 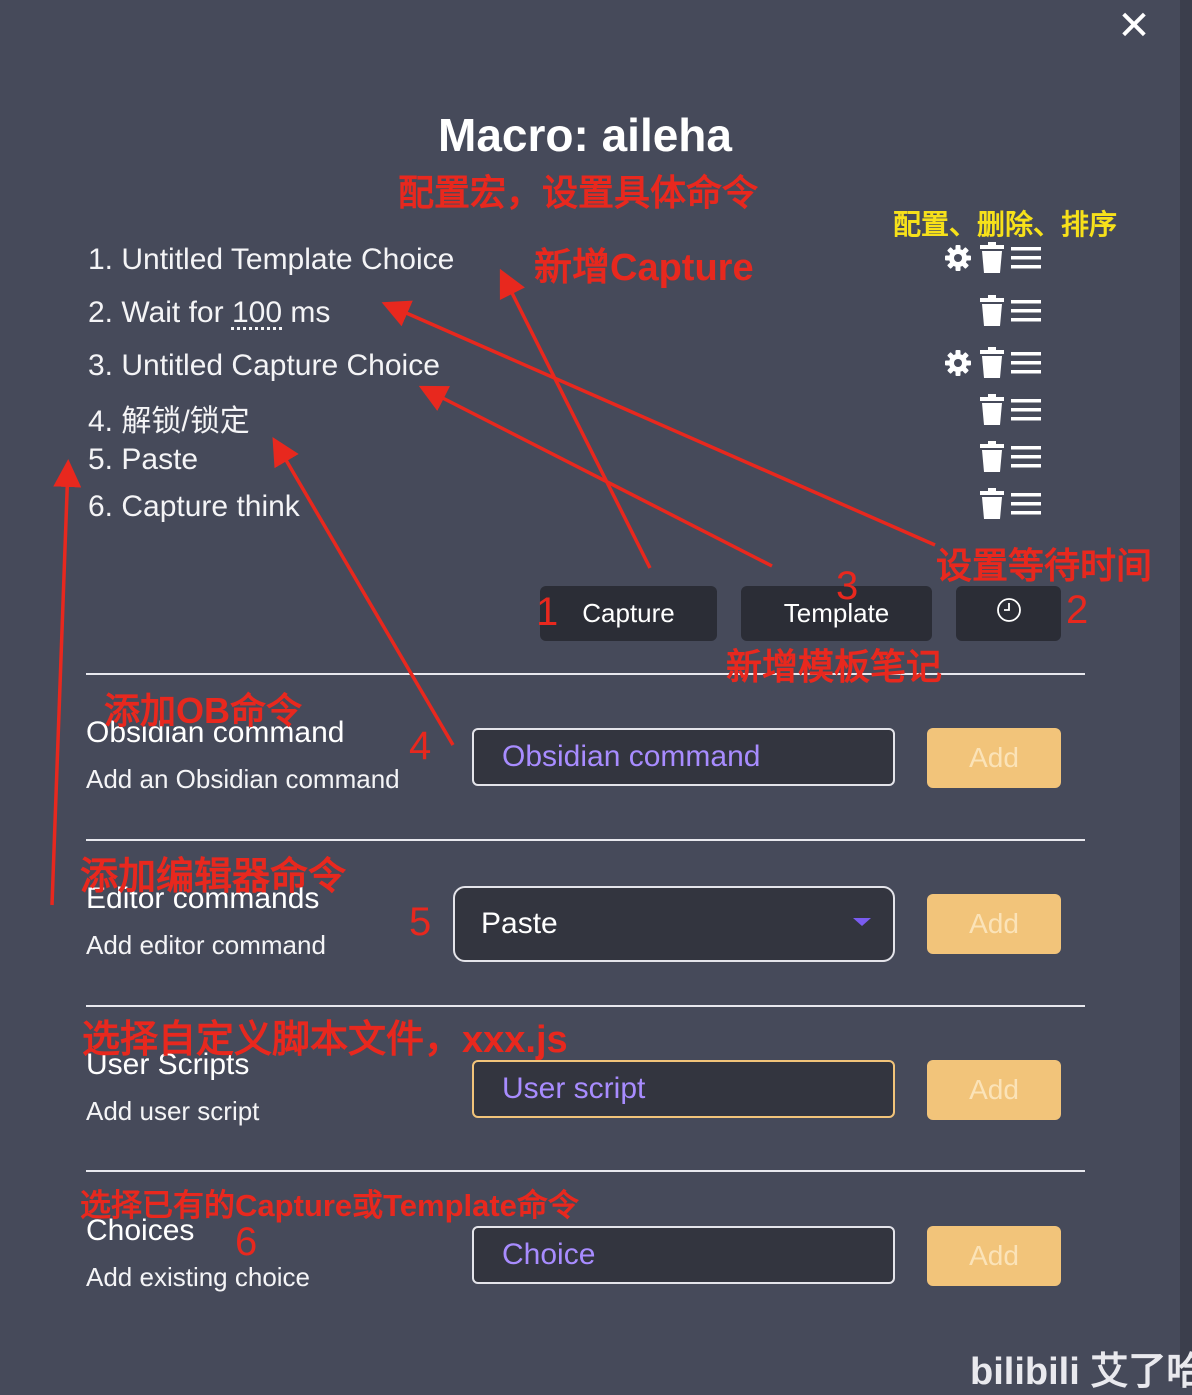 I want to click on annotation-number-1: 1, so click(x=547, y=612).